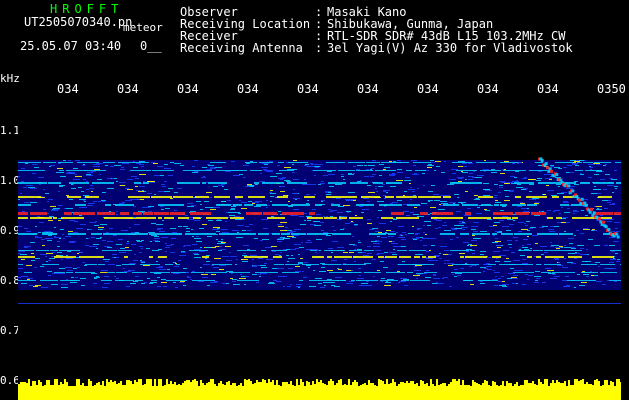 The image size is (629, 400). What do you see at coordinates (241, 48) in the screenshot?
I see `info-key-antenna: Receiving Antenna` at bounding box center [241, 48].